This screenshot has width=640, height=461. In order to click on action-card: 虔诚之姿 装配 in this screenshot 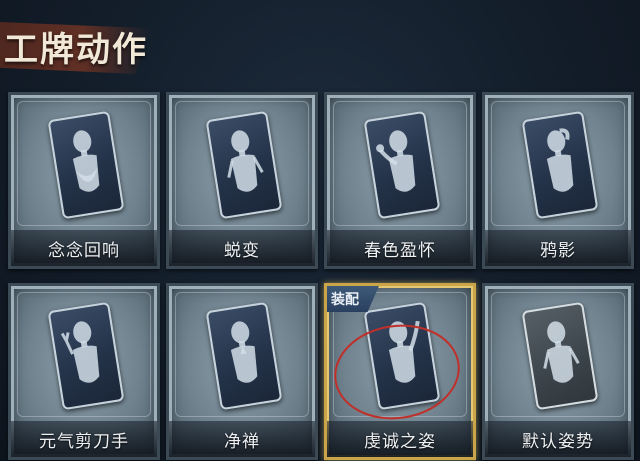, I will do `click(400, 371)`.